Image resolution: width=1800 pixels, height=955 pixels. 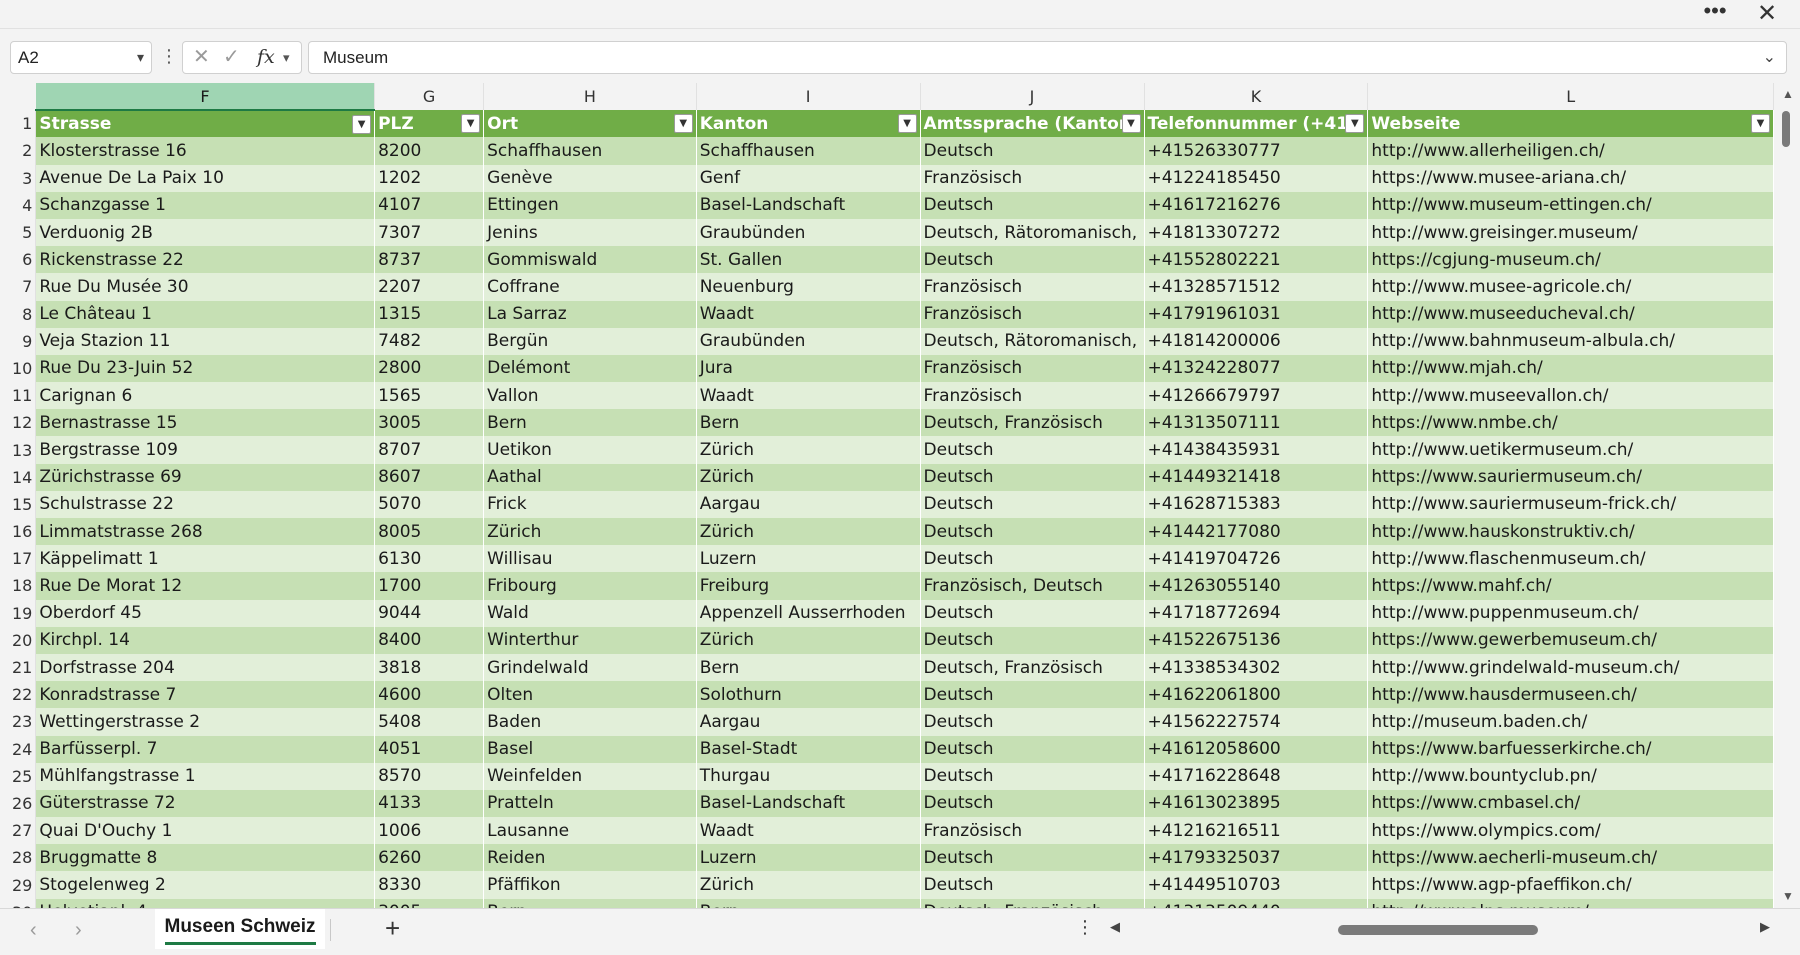 What do you see at coordinates (590, 97) in the screenshot?
I see `column-header-h: H` at bounding box center [590, 97].